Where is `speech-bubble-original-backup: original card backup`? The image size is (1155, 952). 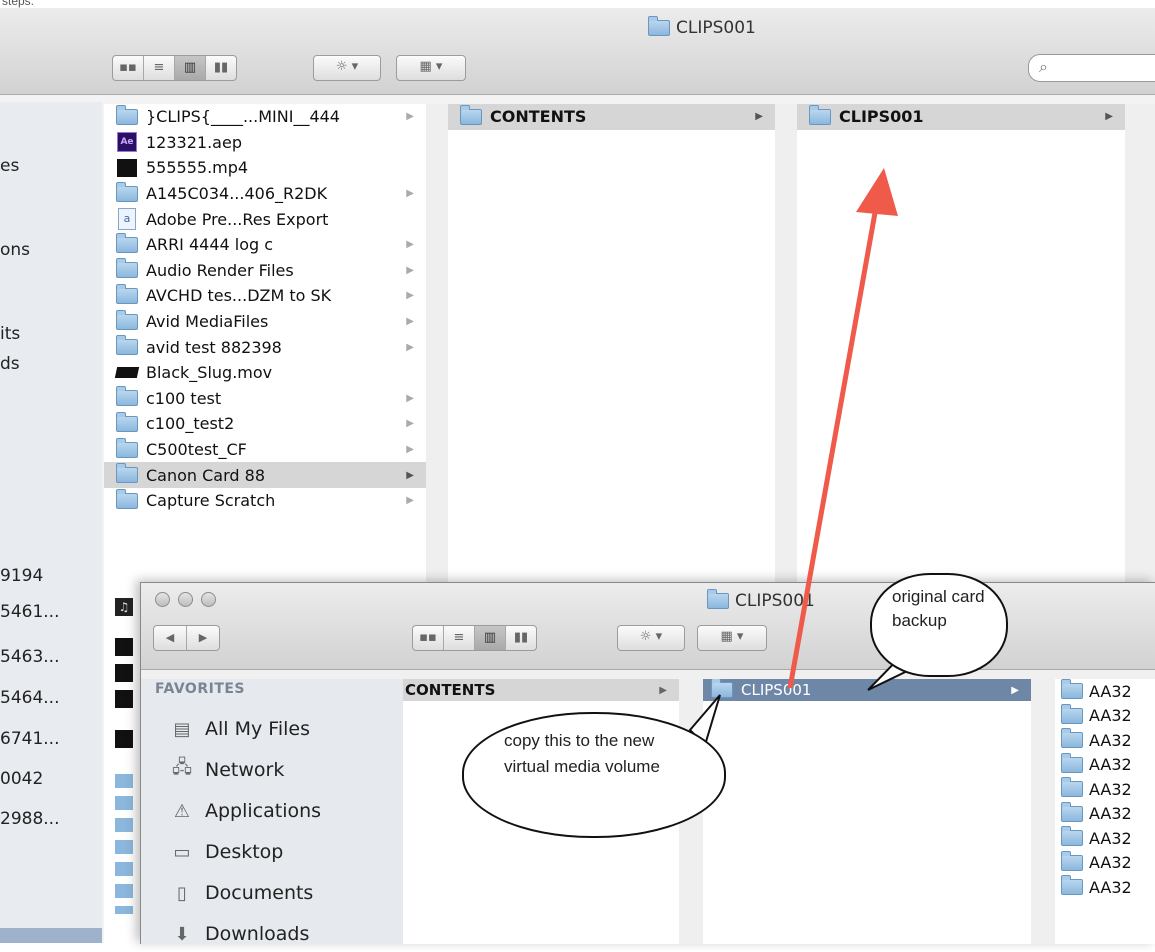
speech-bubble-original-backup: original card backup is located at coordinates (939, 625).